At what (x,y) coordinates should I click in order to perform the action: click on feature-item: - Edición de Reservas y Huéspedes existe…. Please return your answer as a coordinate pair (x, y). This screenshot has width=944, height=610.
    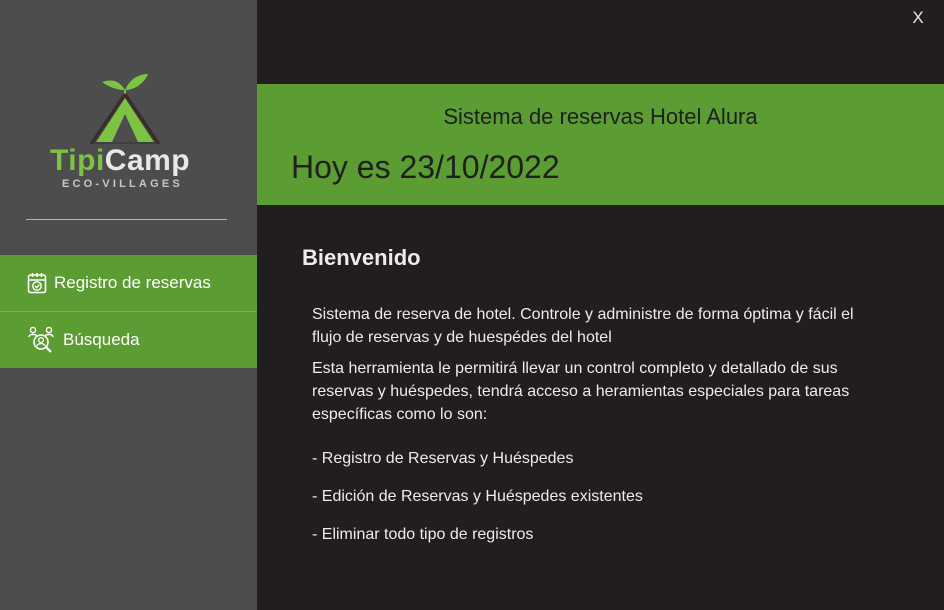
    Looking at the image, I should click on (477, 496).